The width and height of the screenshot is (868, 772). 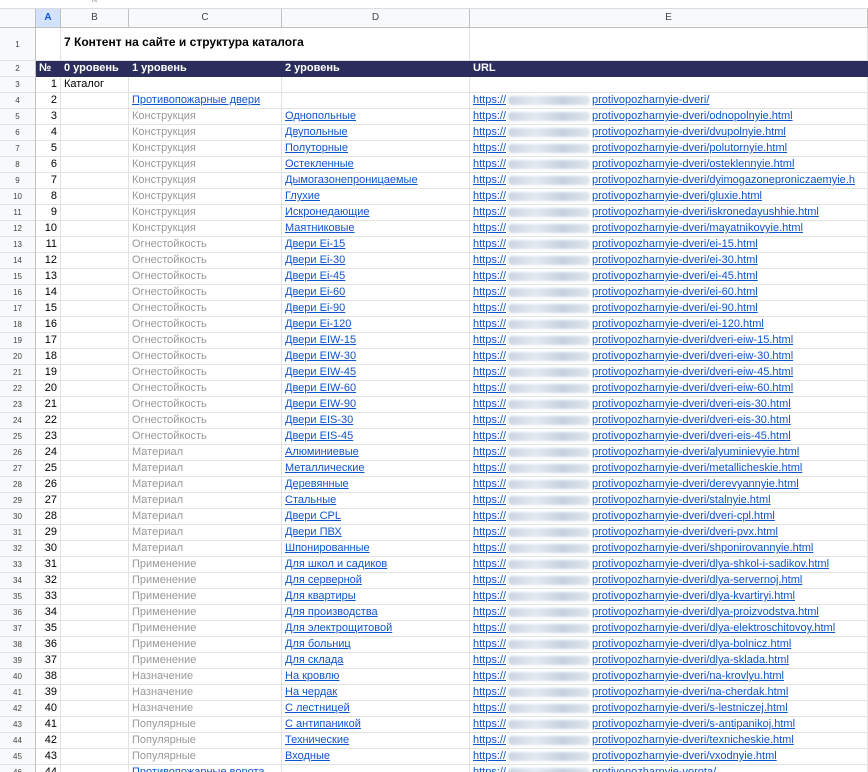 What do you see at coordinates (205, 725) in the screenshot?
I see `level1-cell: Популярные` at bounding box center [205, 725].